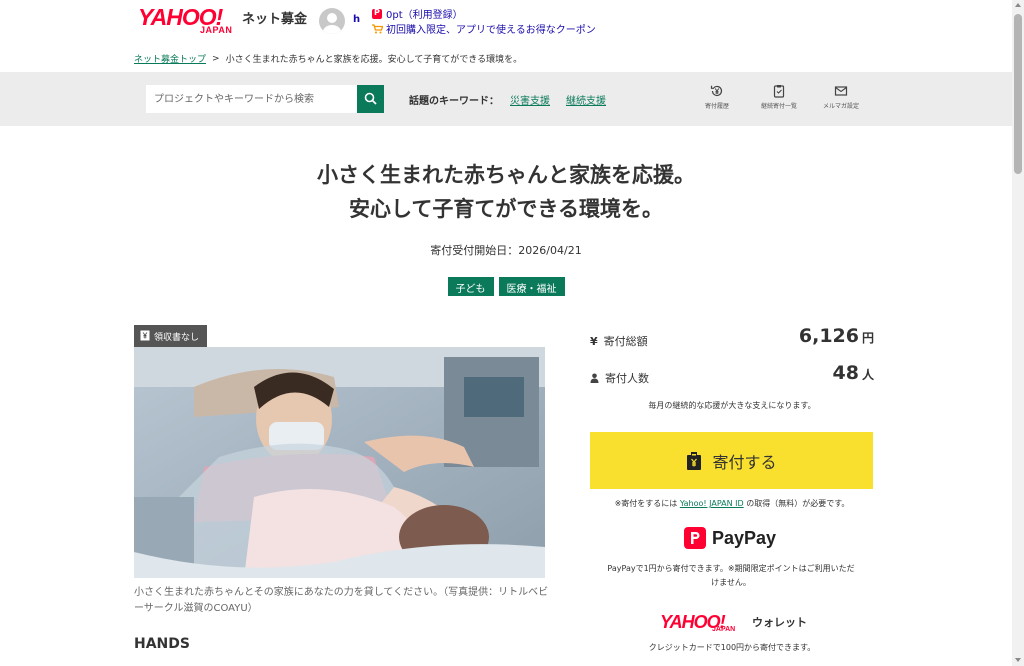 The width and height of the screenshot is (1024, 666). I want to click on search-icon, so click(370, 98).